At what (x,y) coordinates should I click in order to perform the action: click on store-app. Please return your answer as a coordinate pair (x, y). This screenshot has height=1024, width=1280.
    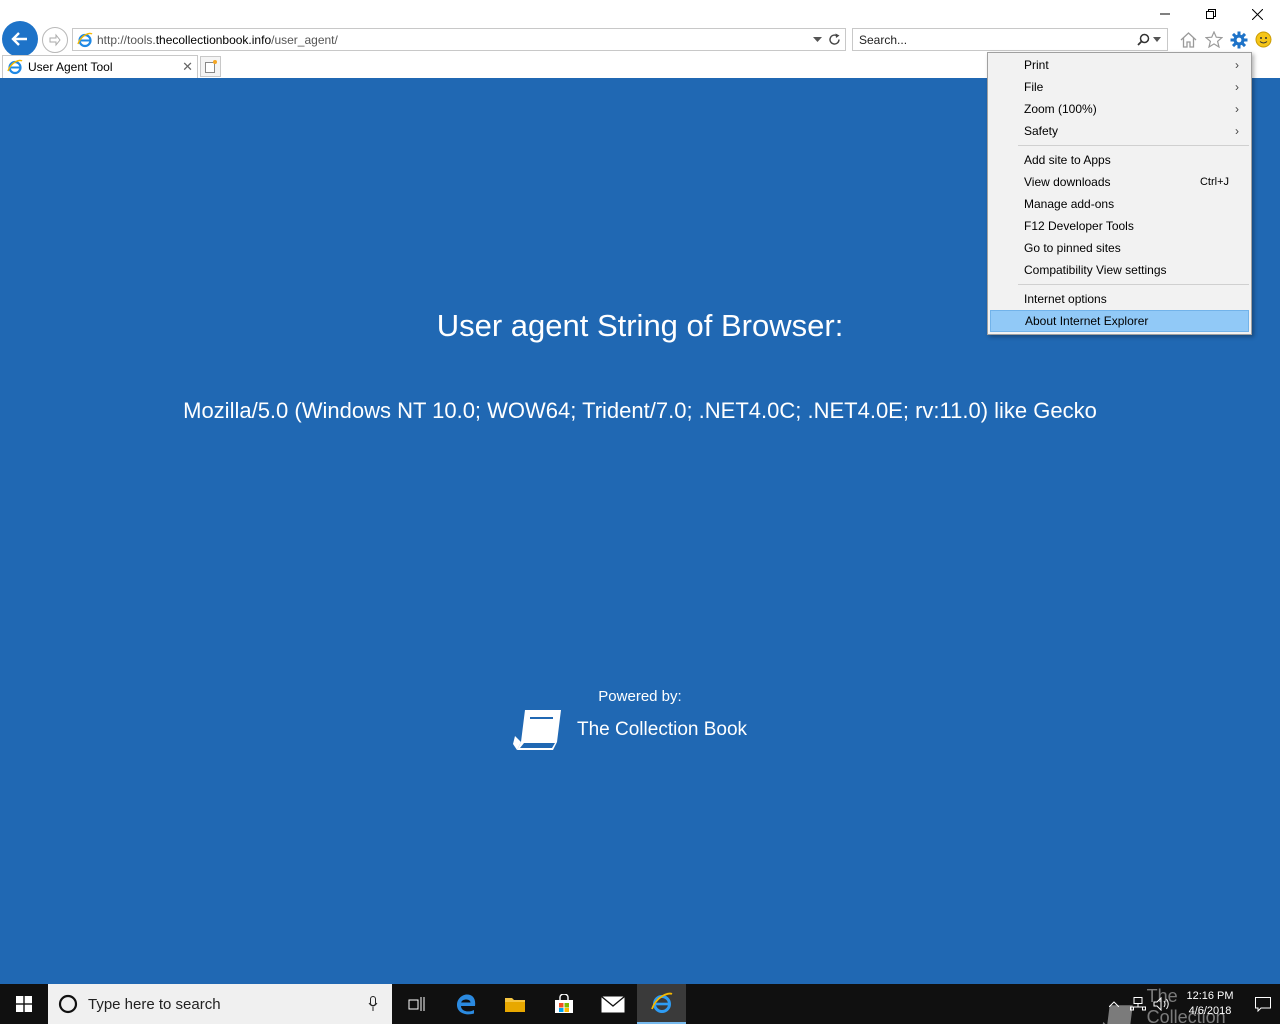
    Looking at the image, I should click on (563, 1004).